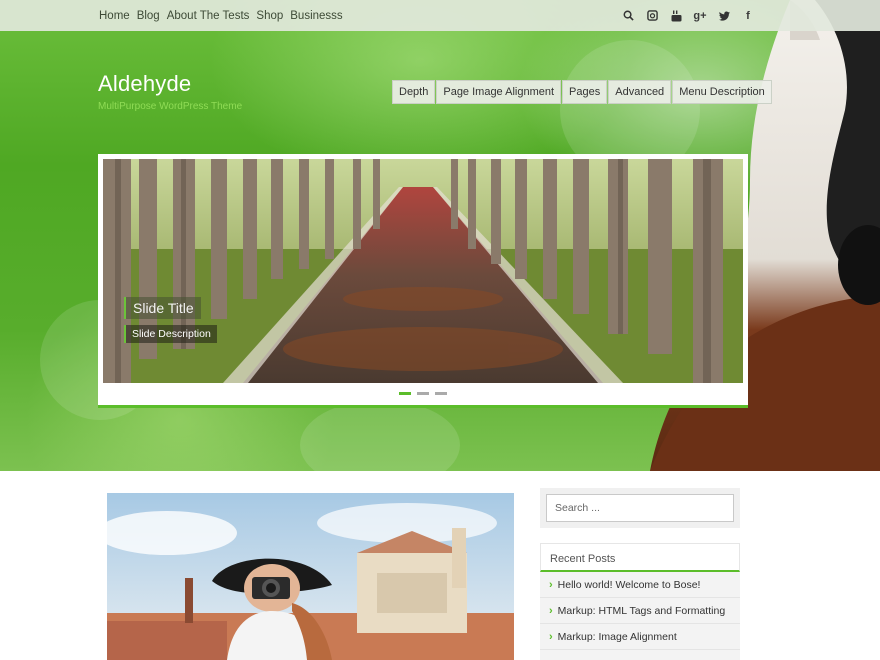 The image size is (880, 660). What do you see at coordinates (162, 308) in the screenshot?
I see `slide-title: Slide Title` at bounding box center [162, 308].